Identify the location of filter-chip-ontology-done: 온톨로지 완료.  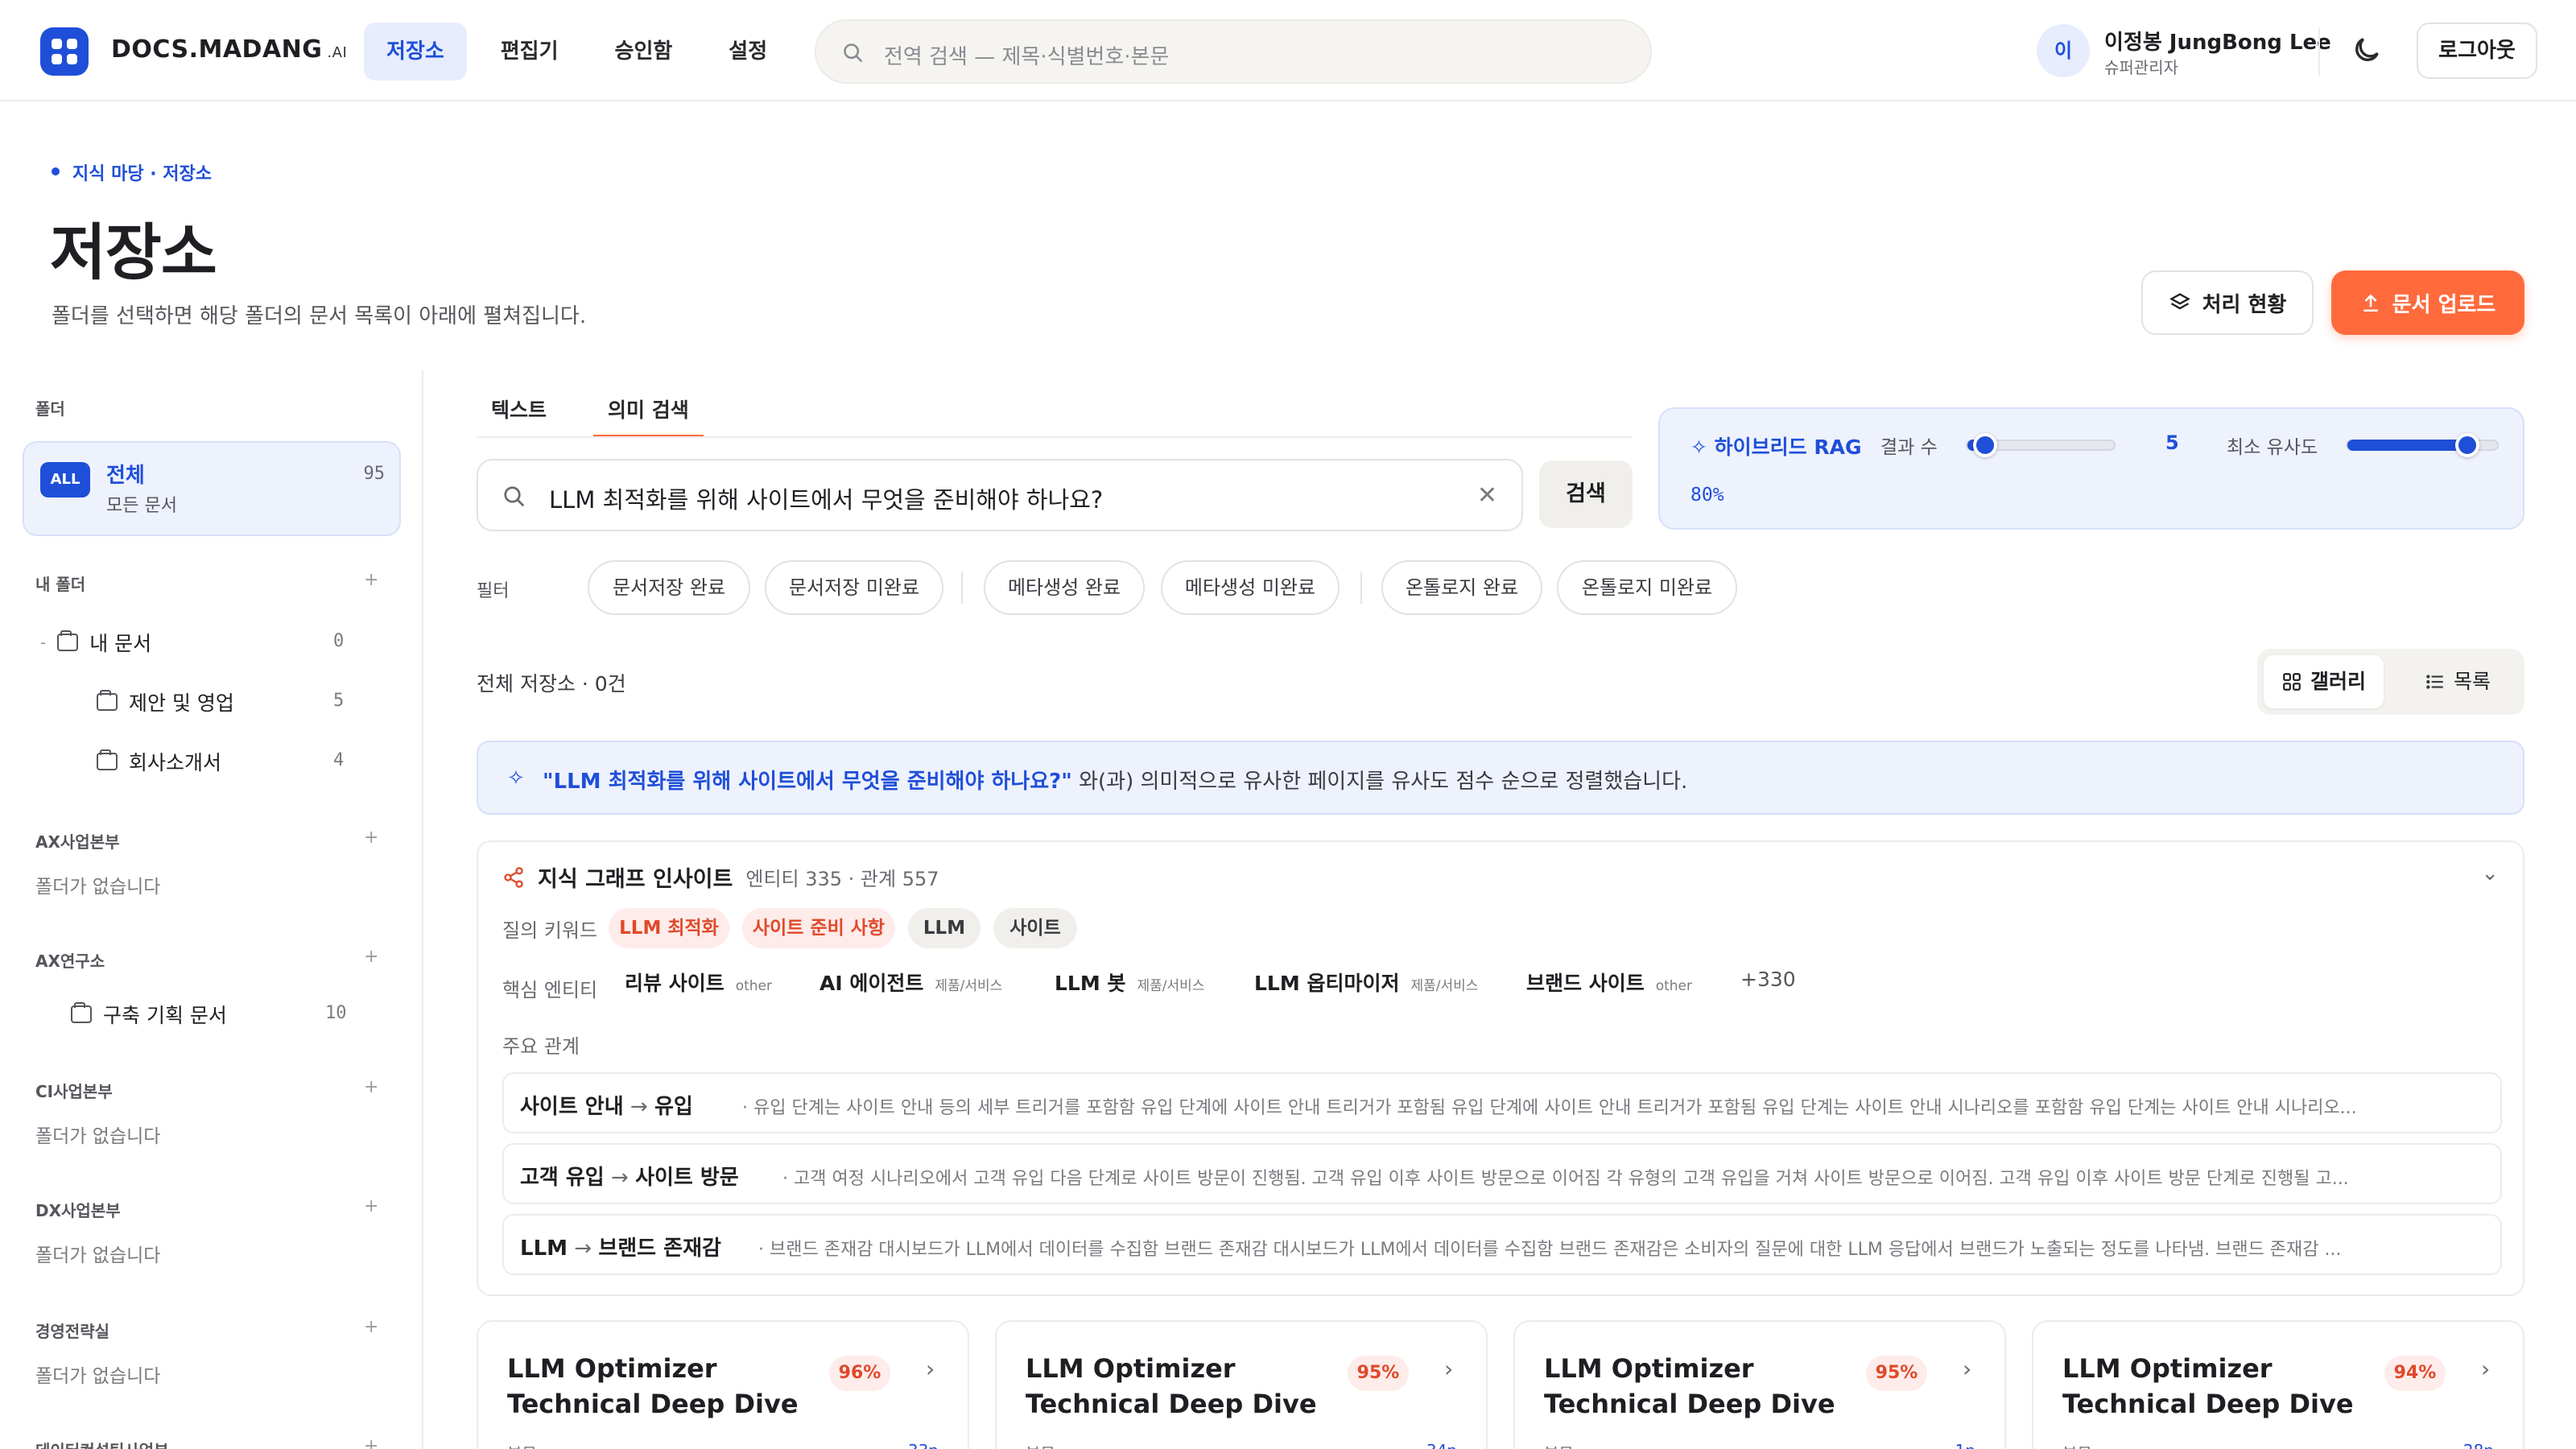
(1461, 587).